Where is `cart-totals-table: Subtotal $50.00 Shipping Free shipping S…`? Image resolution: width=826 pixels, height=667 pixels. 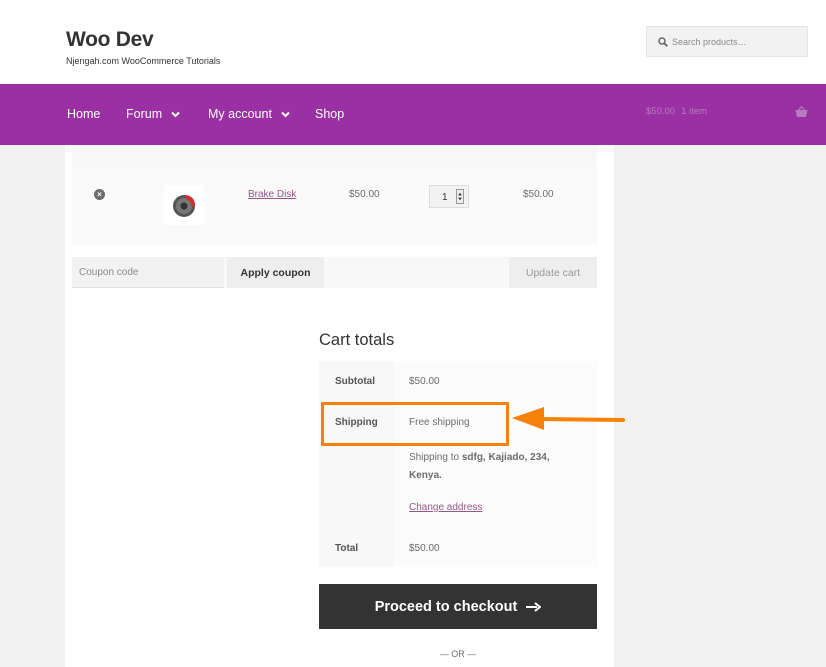 cart-totals-table: Subtotal $50.00 Shipping Free shipping S… is located at coordinates (458, 464).